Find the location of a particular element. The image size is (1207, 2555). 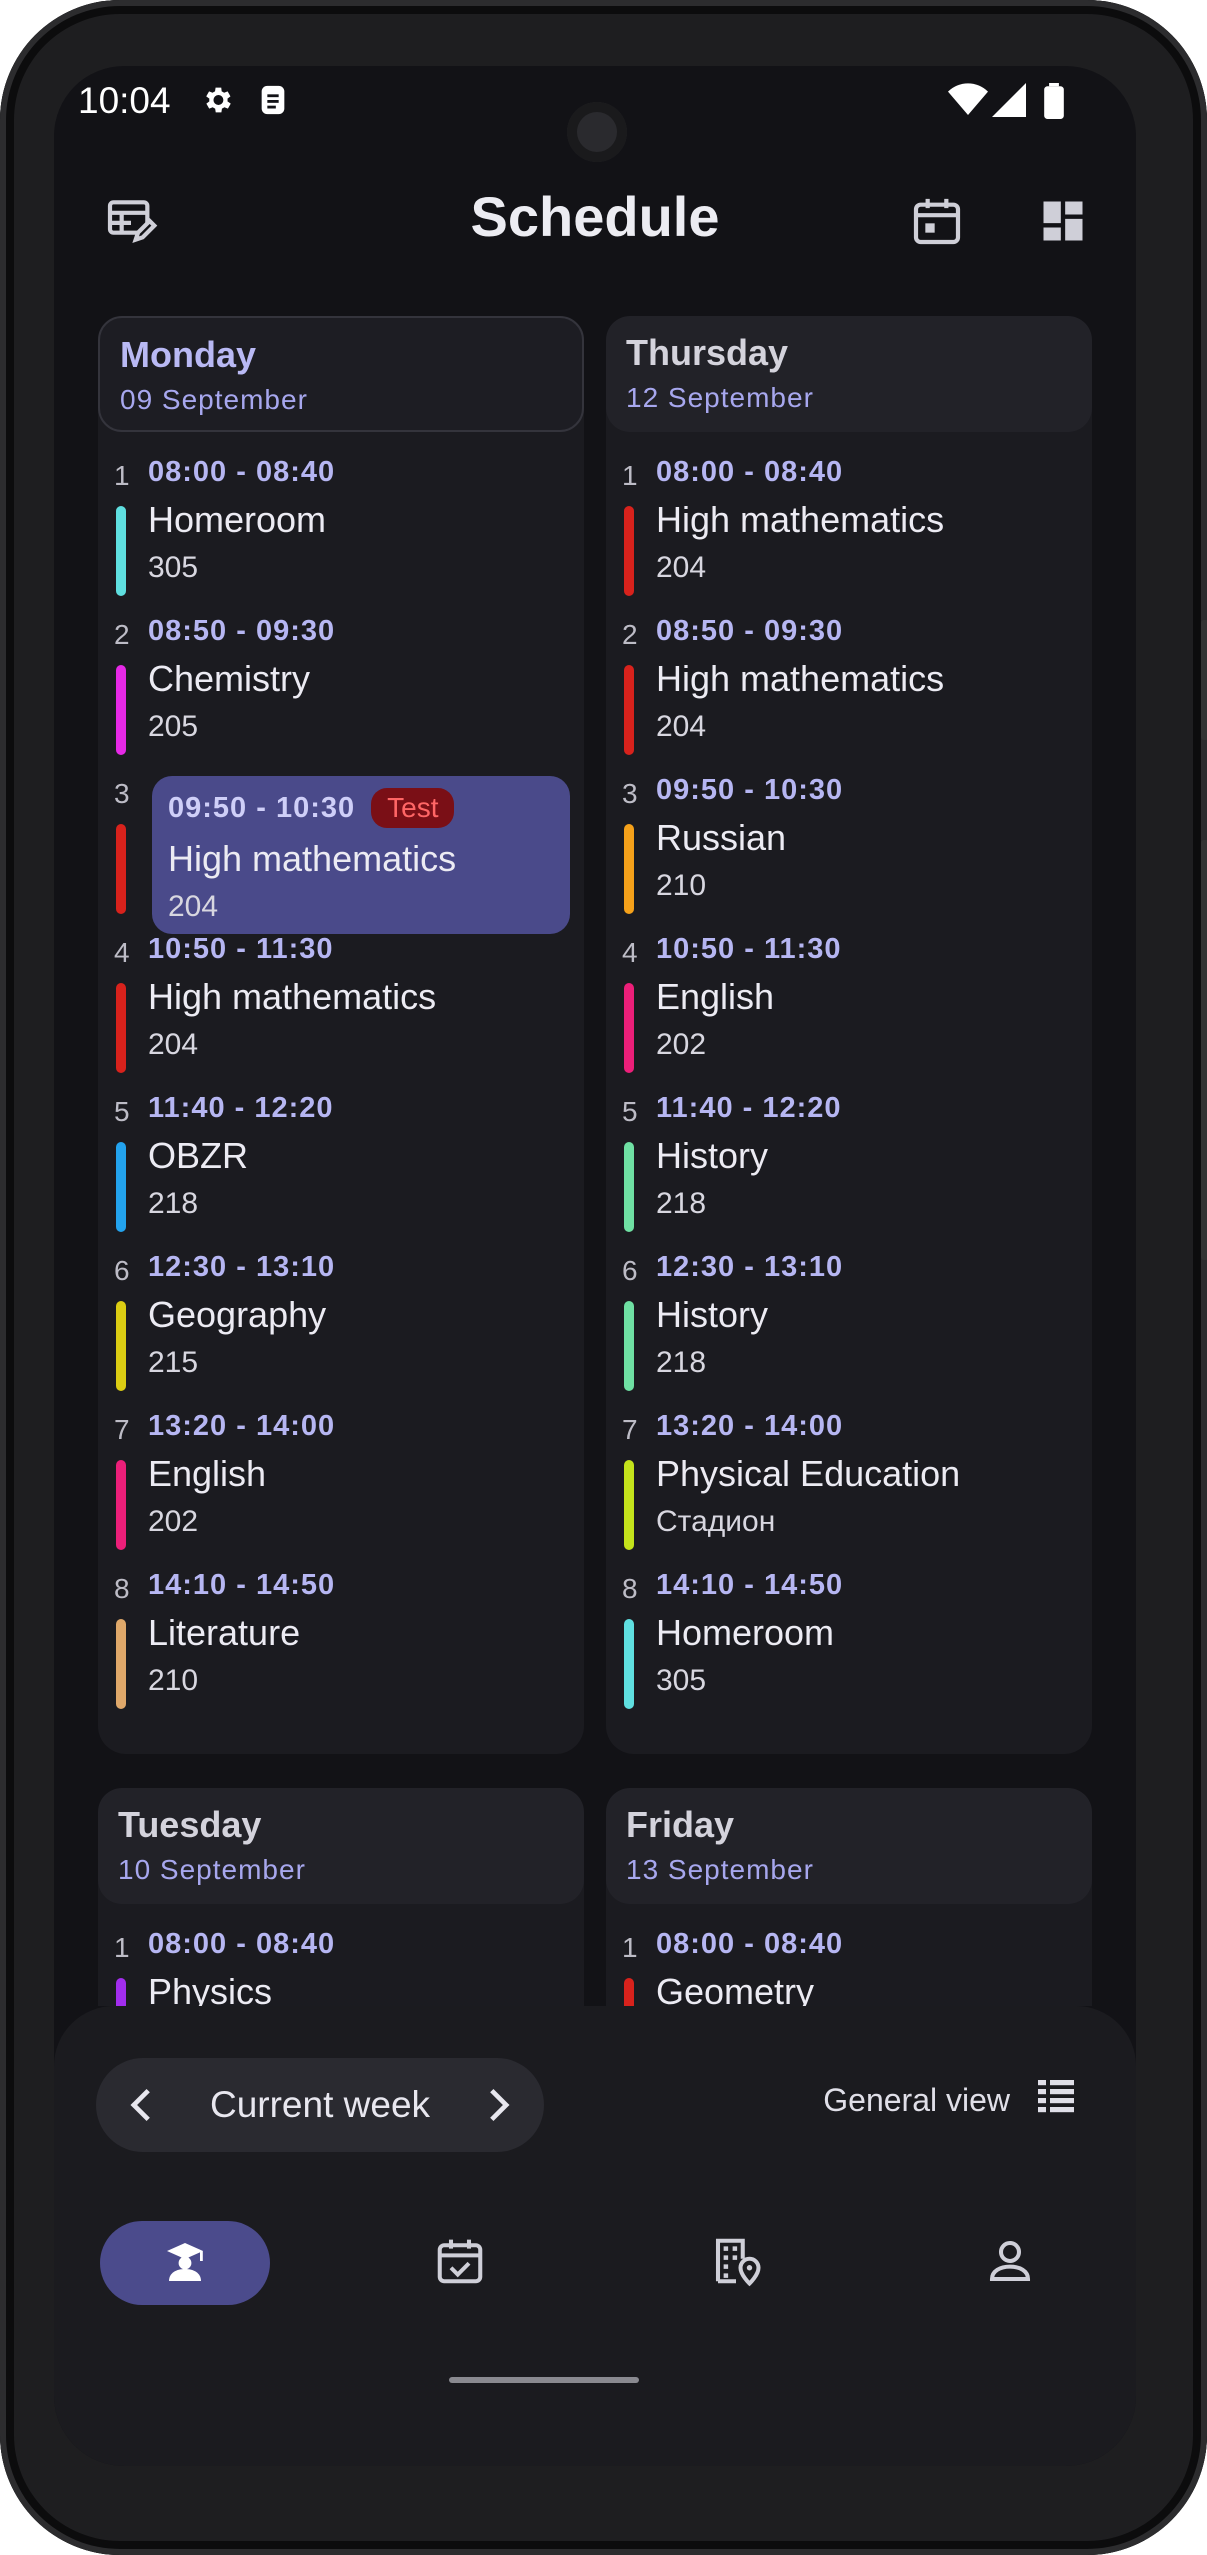

day-card: Tuesday 10 September 1 08:00 - 08:40 Physics is located at coordinates (341, 1897).